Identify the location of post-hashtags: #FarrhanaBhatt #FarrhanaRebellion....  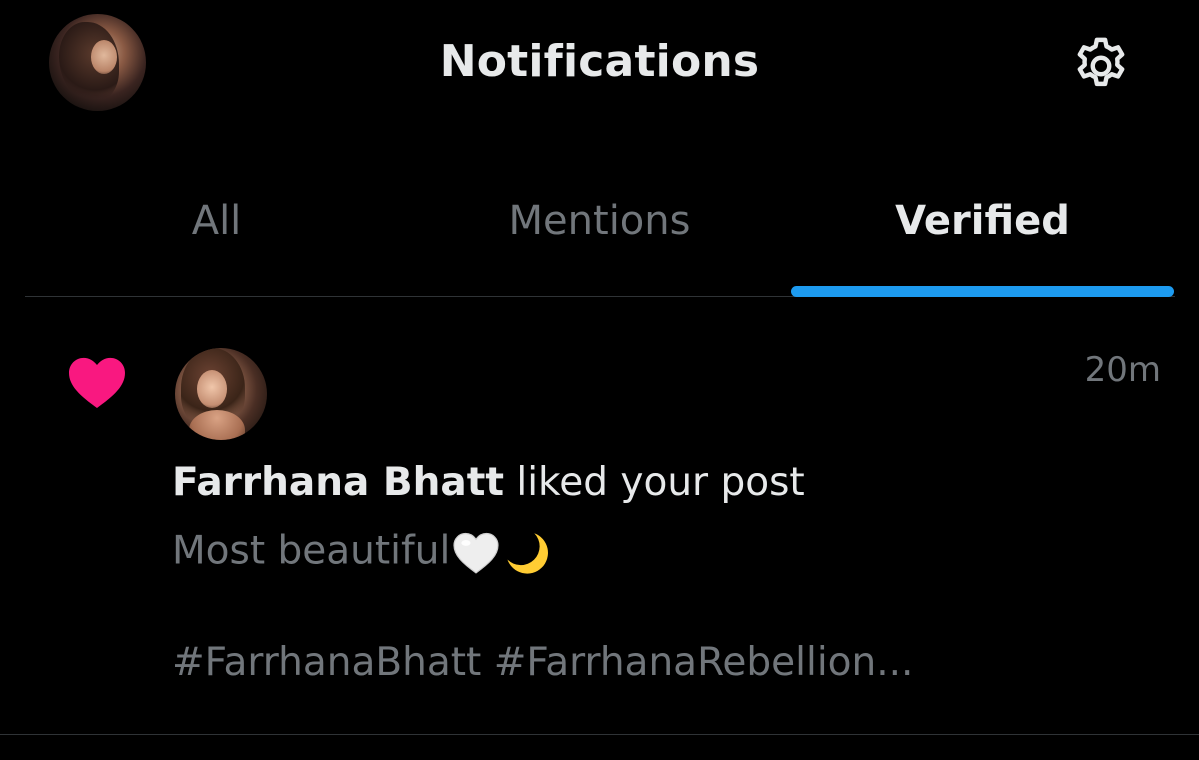
(542, 662).